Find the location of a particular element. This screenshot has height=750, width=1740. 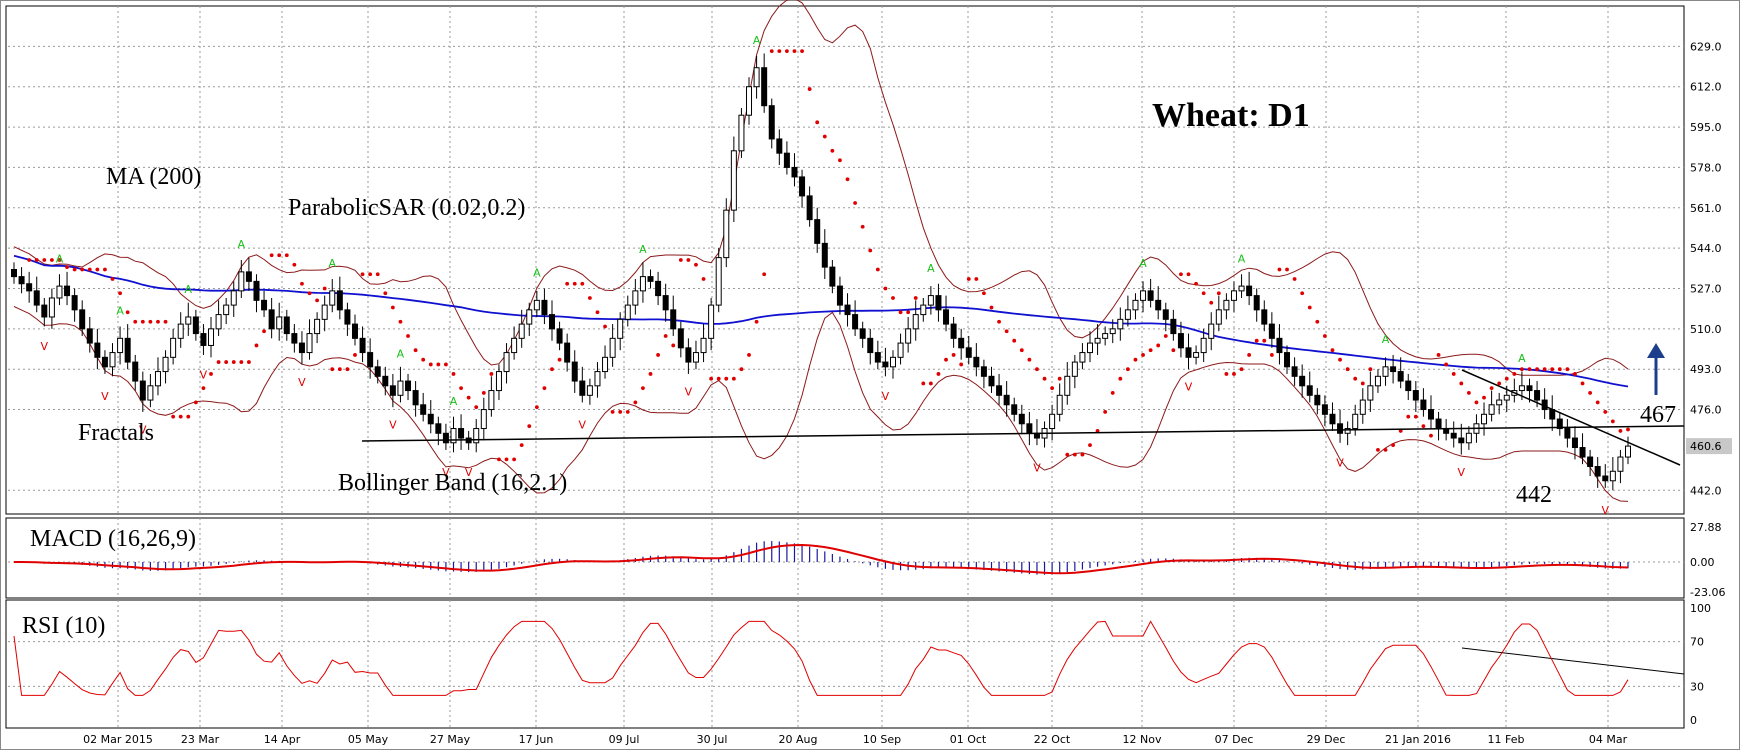

fractal-down: V is located at coordinates (1189, 387).